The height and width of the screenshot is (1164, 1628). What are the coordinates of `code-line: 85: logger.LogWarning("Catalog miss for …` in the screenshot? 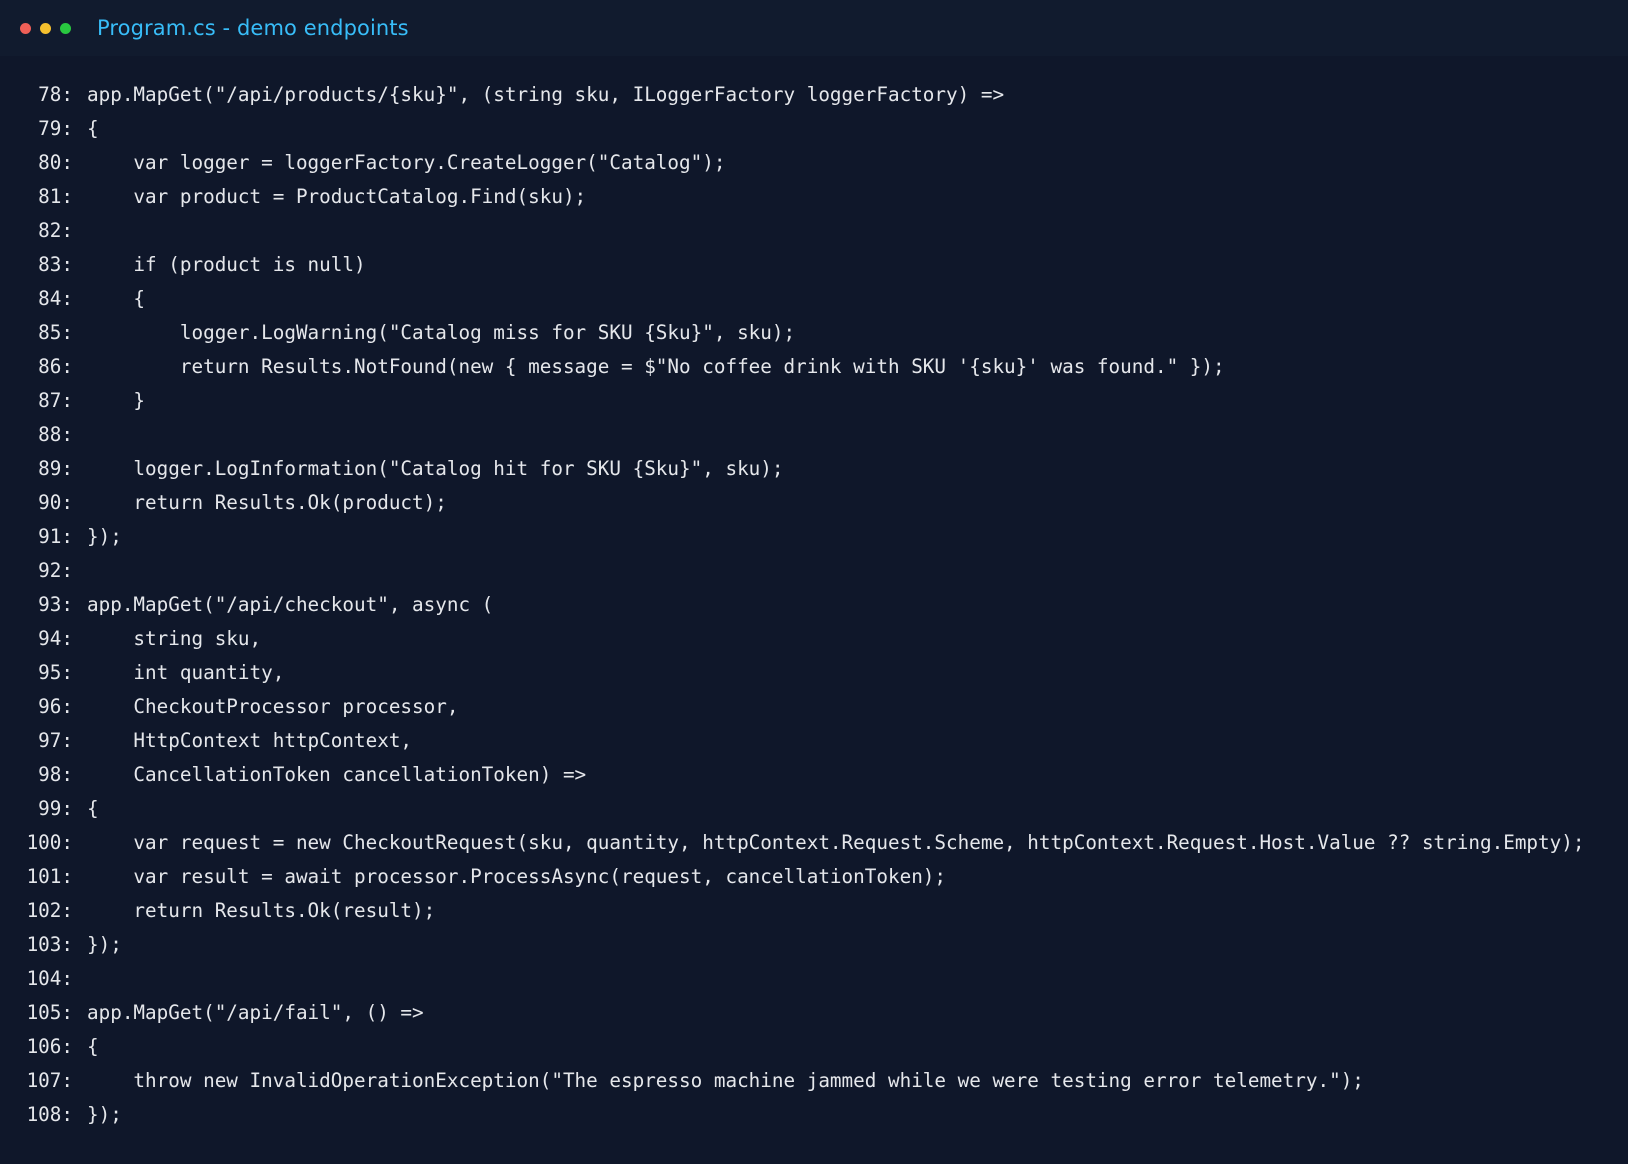 It's located at (814, 333).